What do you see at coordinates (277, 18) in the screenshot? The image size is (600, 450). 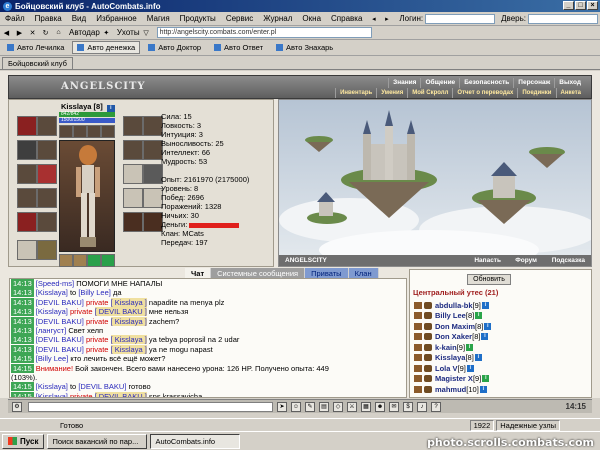 I see `menu-journal: Журнал` at bounding box center [277, 18].